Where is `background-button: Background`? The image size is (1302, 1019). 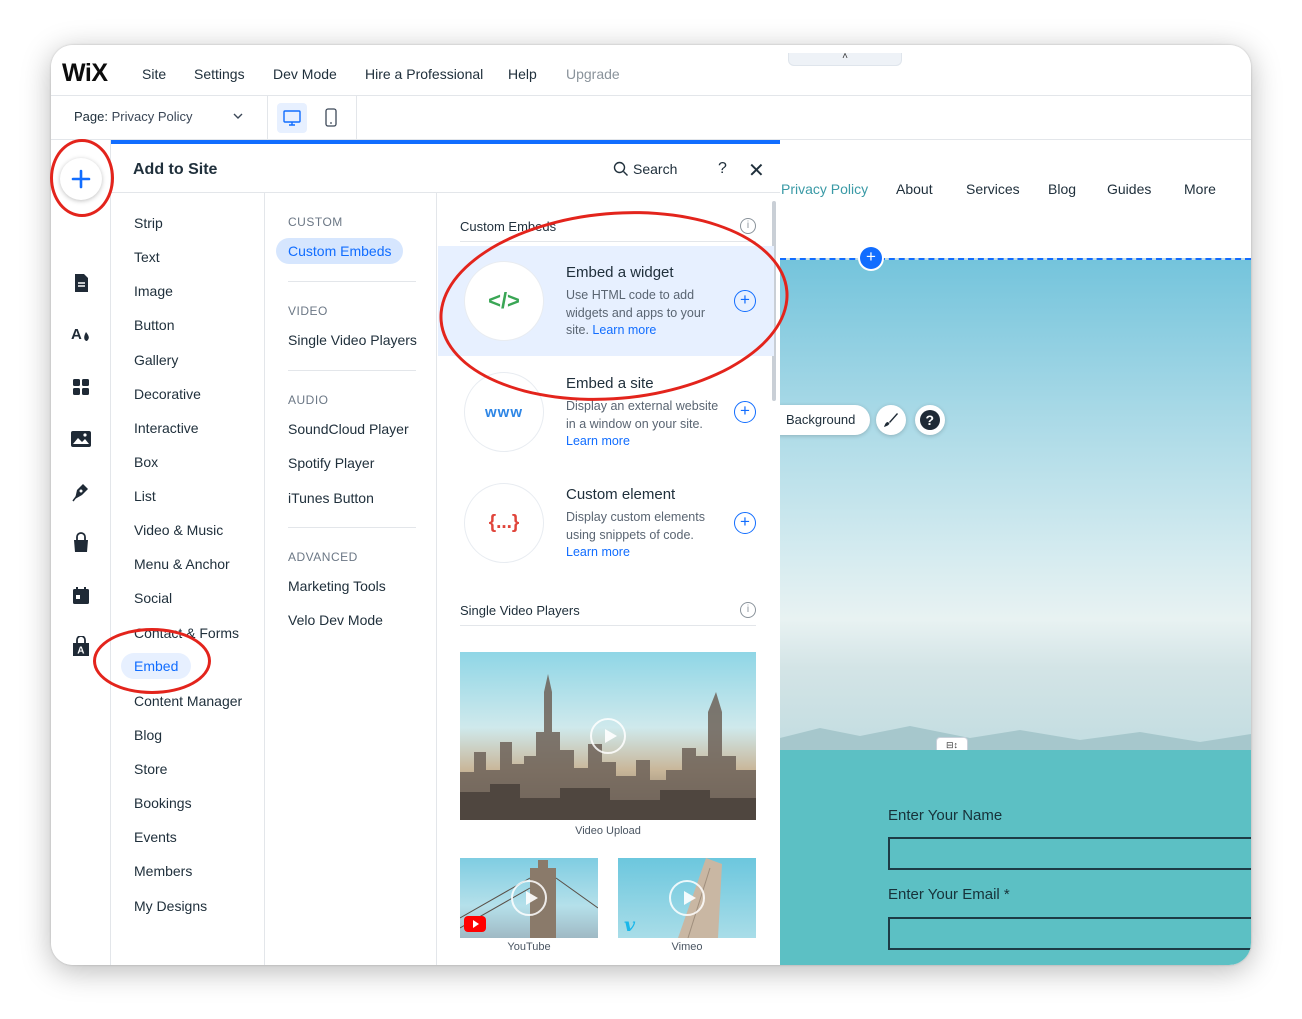 background-button: Background is located at coordinates (825, 420).